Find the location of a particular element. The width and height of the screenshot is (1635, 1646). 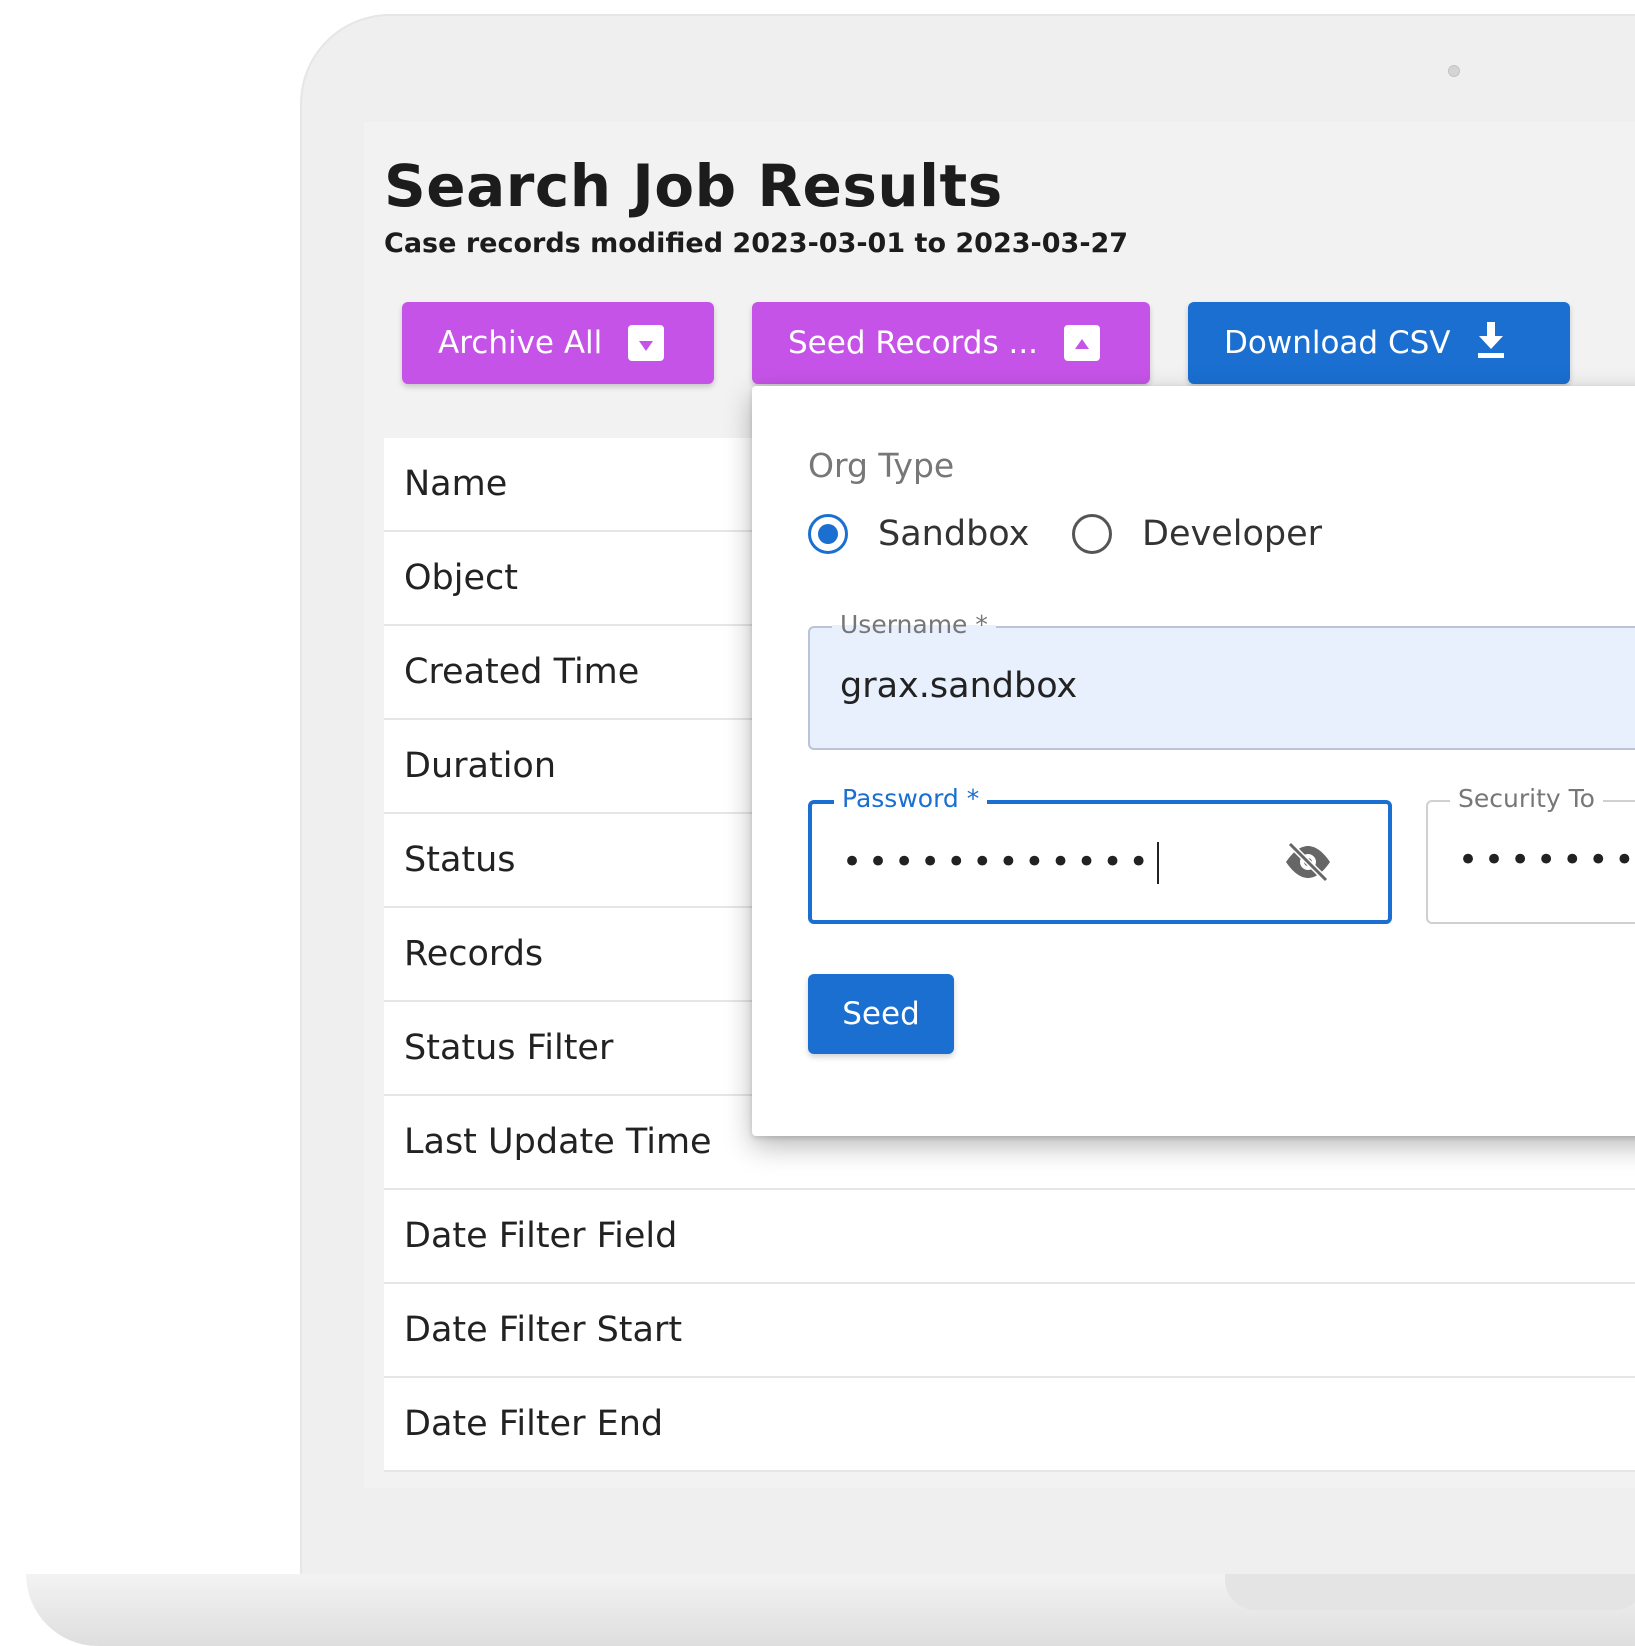

security-token-label: Security To is located at coordinates (1526, 799).